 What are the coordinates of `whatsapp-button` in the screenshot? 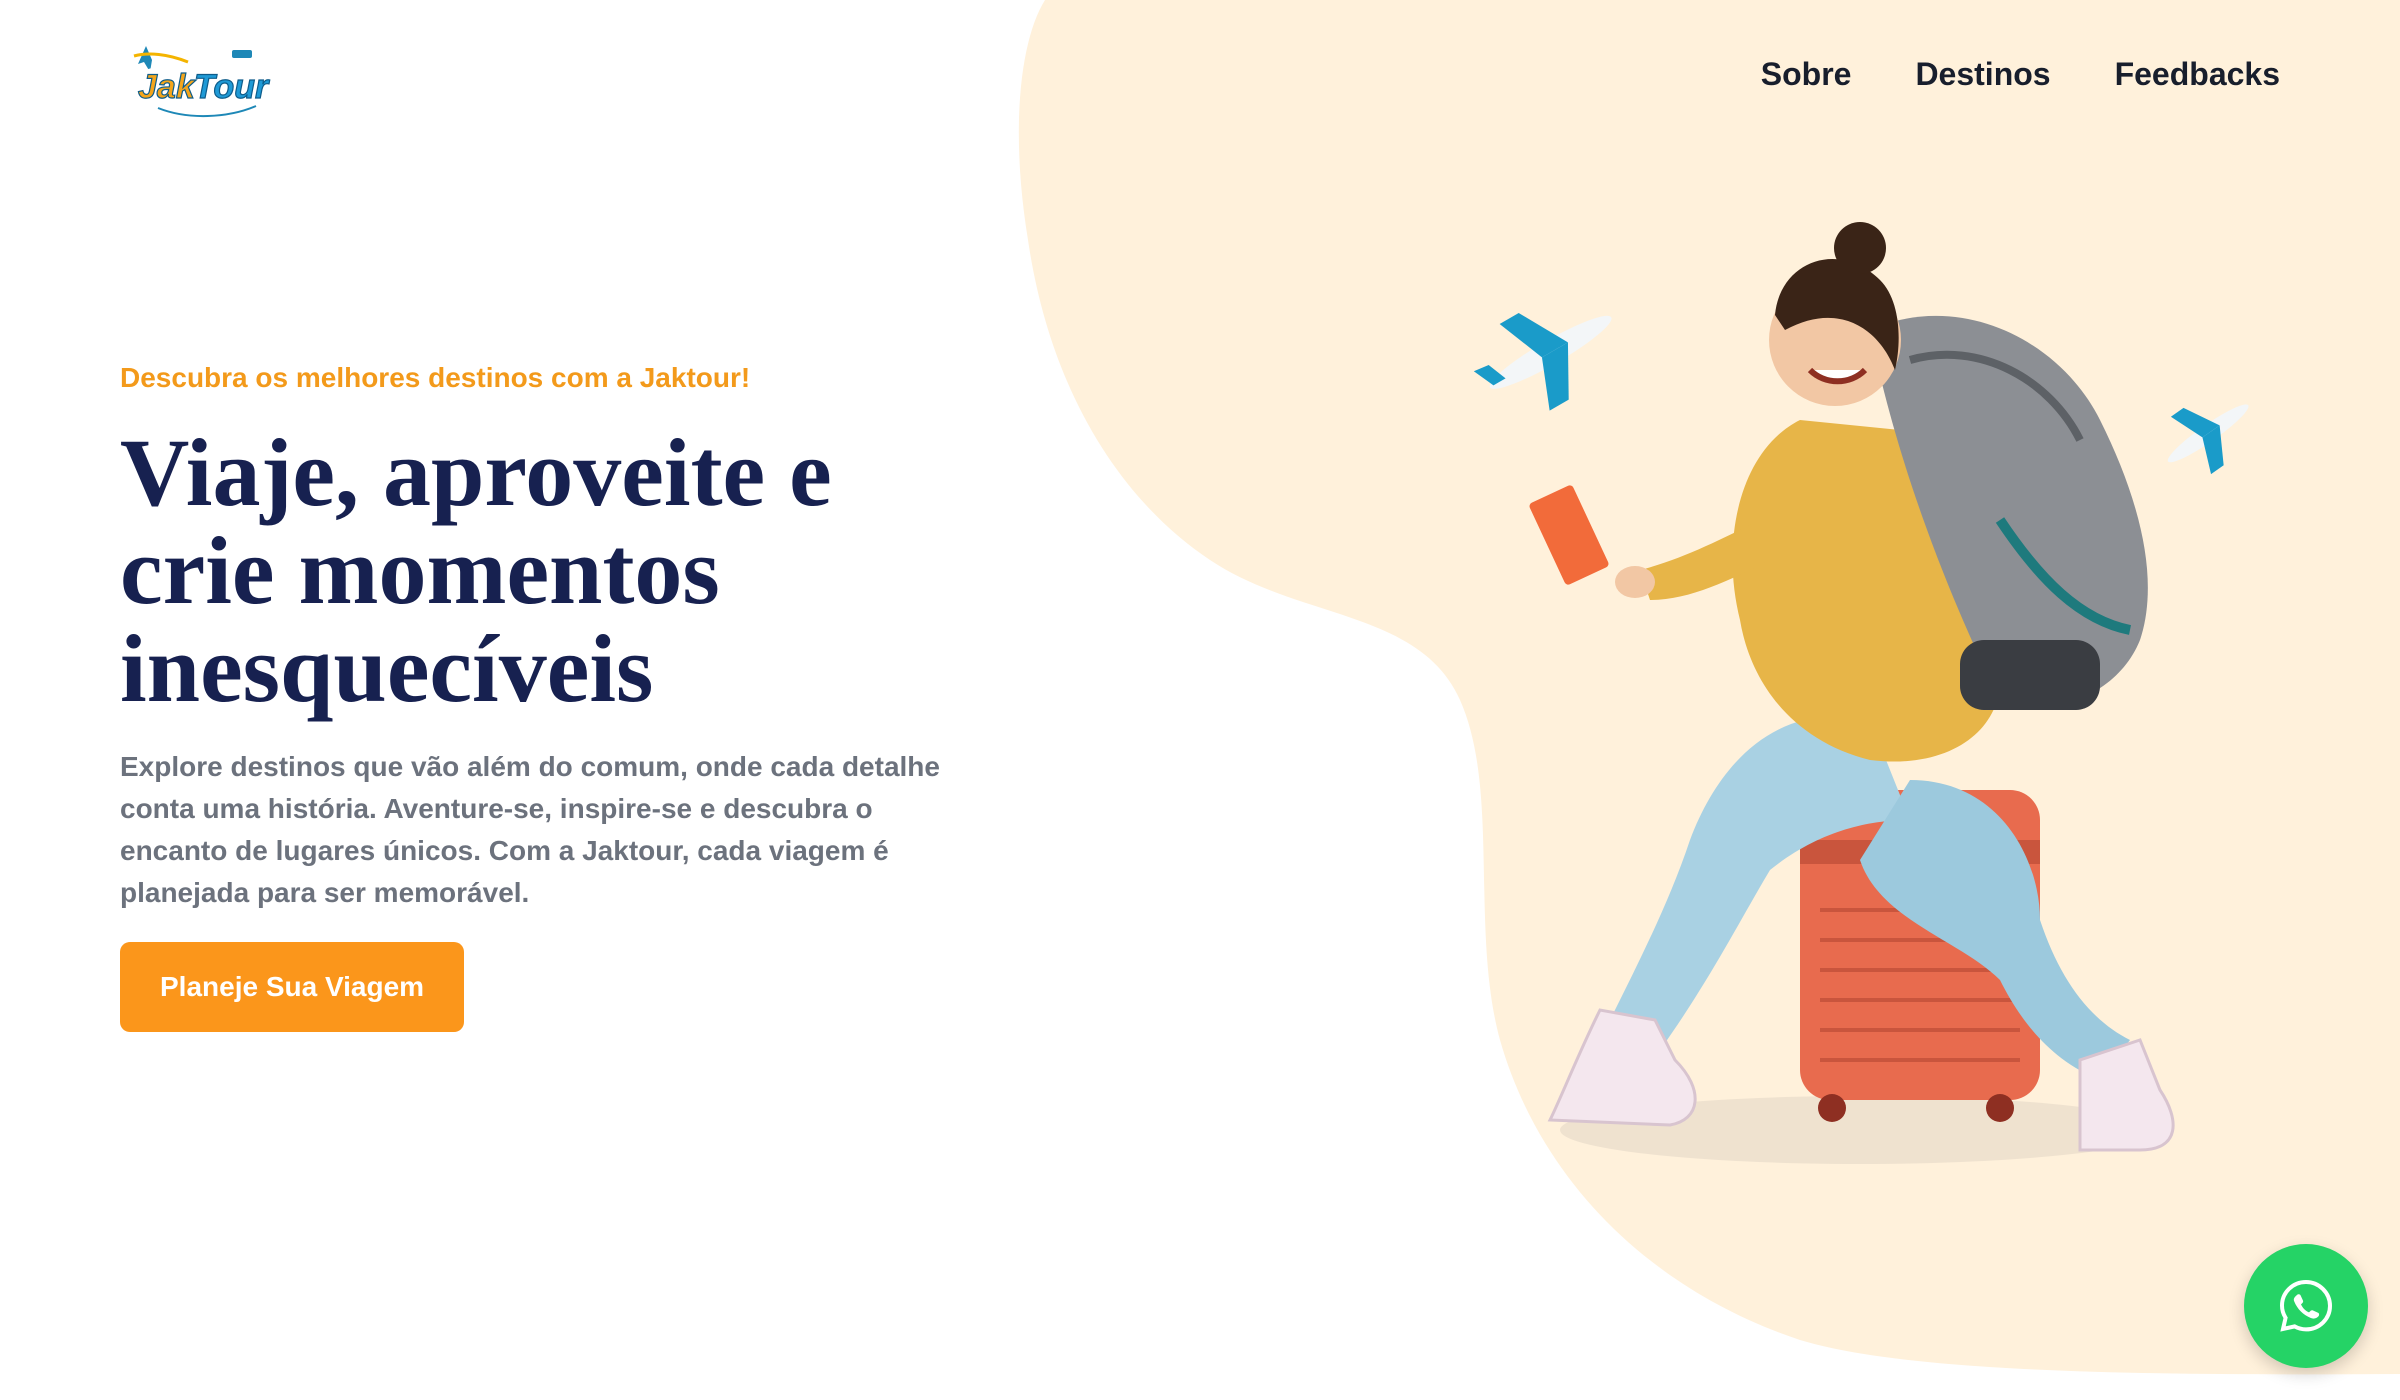 It's located at (2306, 1306).